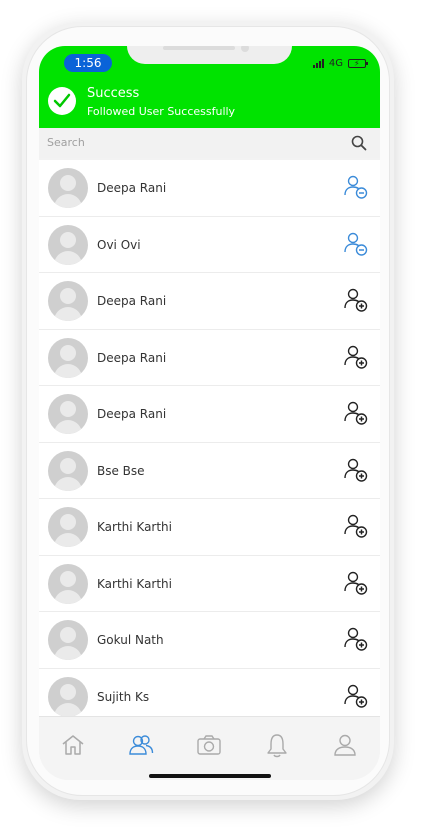 Image resolution: width=430 pixels, height=832 pixels. I want to click on user-row: Sujith Ks, so click(209, 692).